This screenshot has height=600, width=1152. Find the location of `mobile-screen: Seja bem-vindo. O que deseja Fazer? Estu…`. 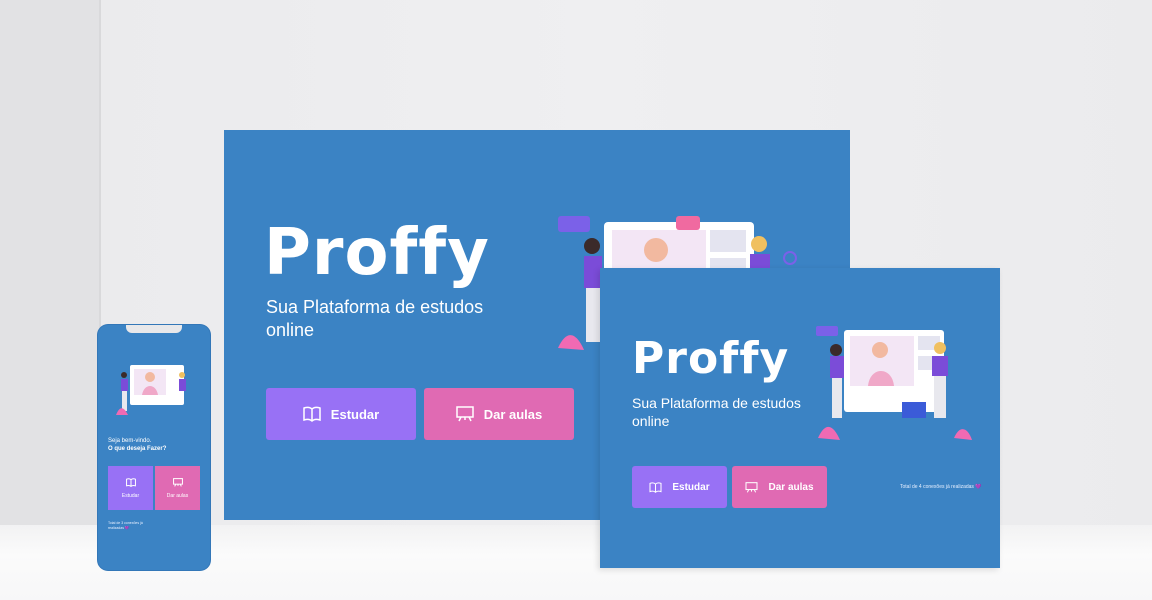

mobile-screen: Seja bem-vindo. O que deseja Fazer? Estu… is located at coordinates (154, 447).